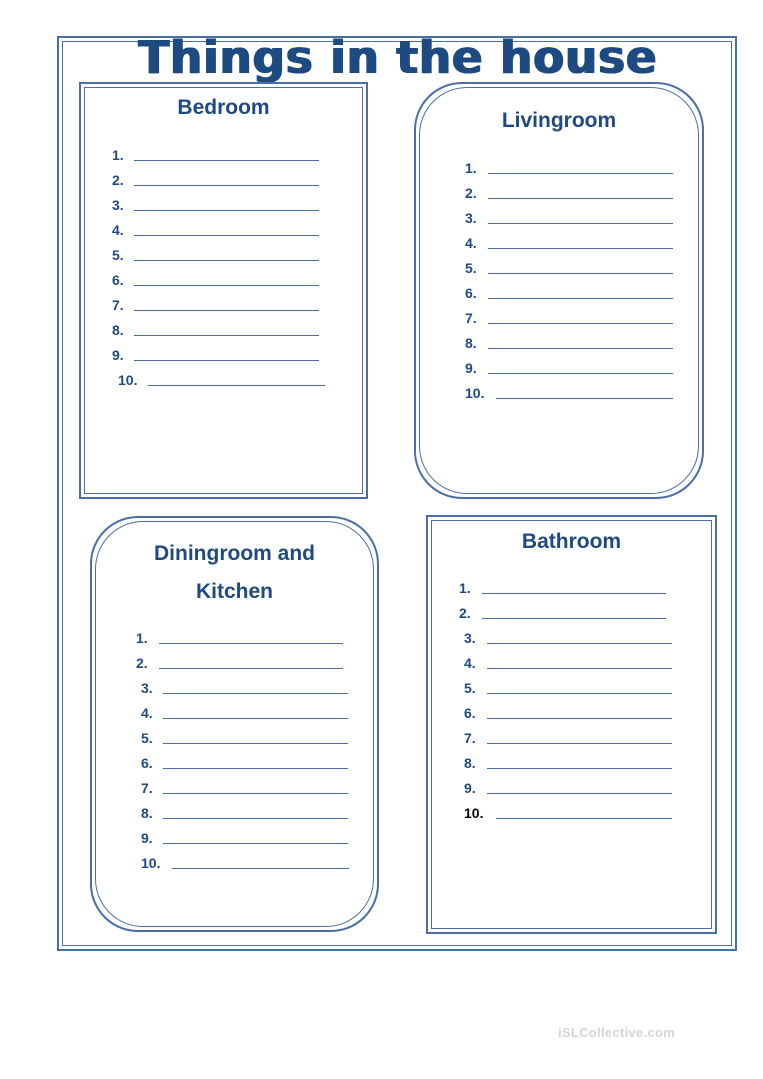 This screenshot has width=763, height=1079. I want to click on livingroom-item-number: 9., so click(471, 368).